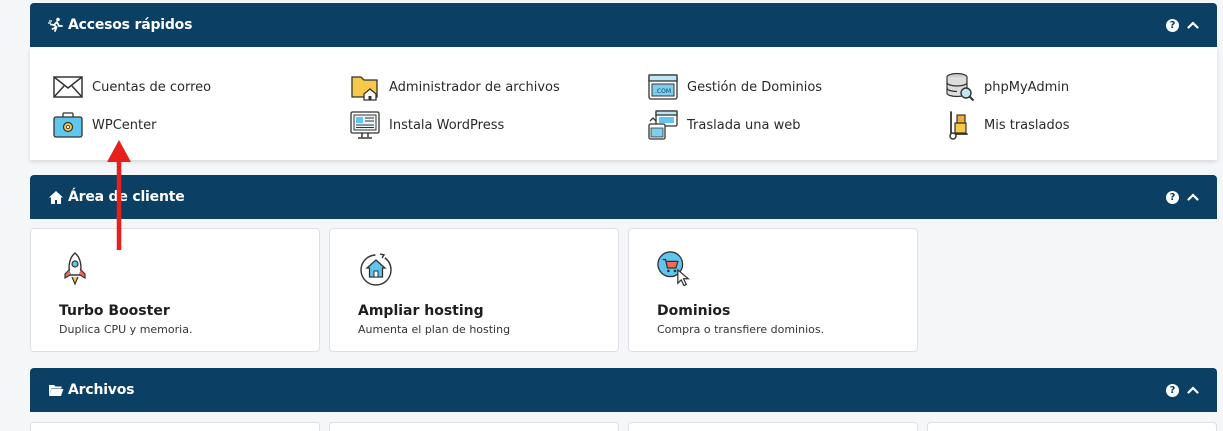 The width and height of the screenshot is (1223, 431). I want to click on card-description: Duplica CPU y memoria., so click(126, 329).